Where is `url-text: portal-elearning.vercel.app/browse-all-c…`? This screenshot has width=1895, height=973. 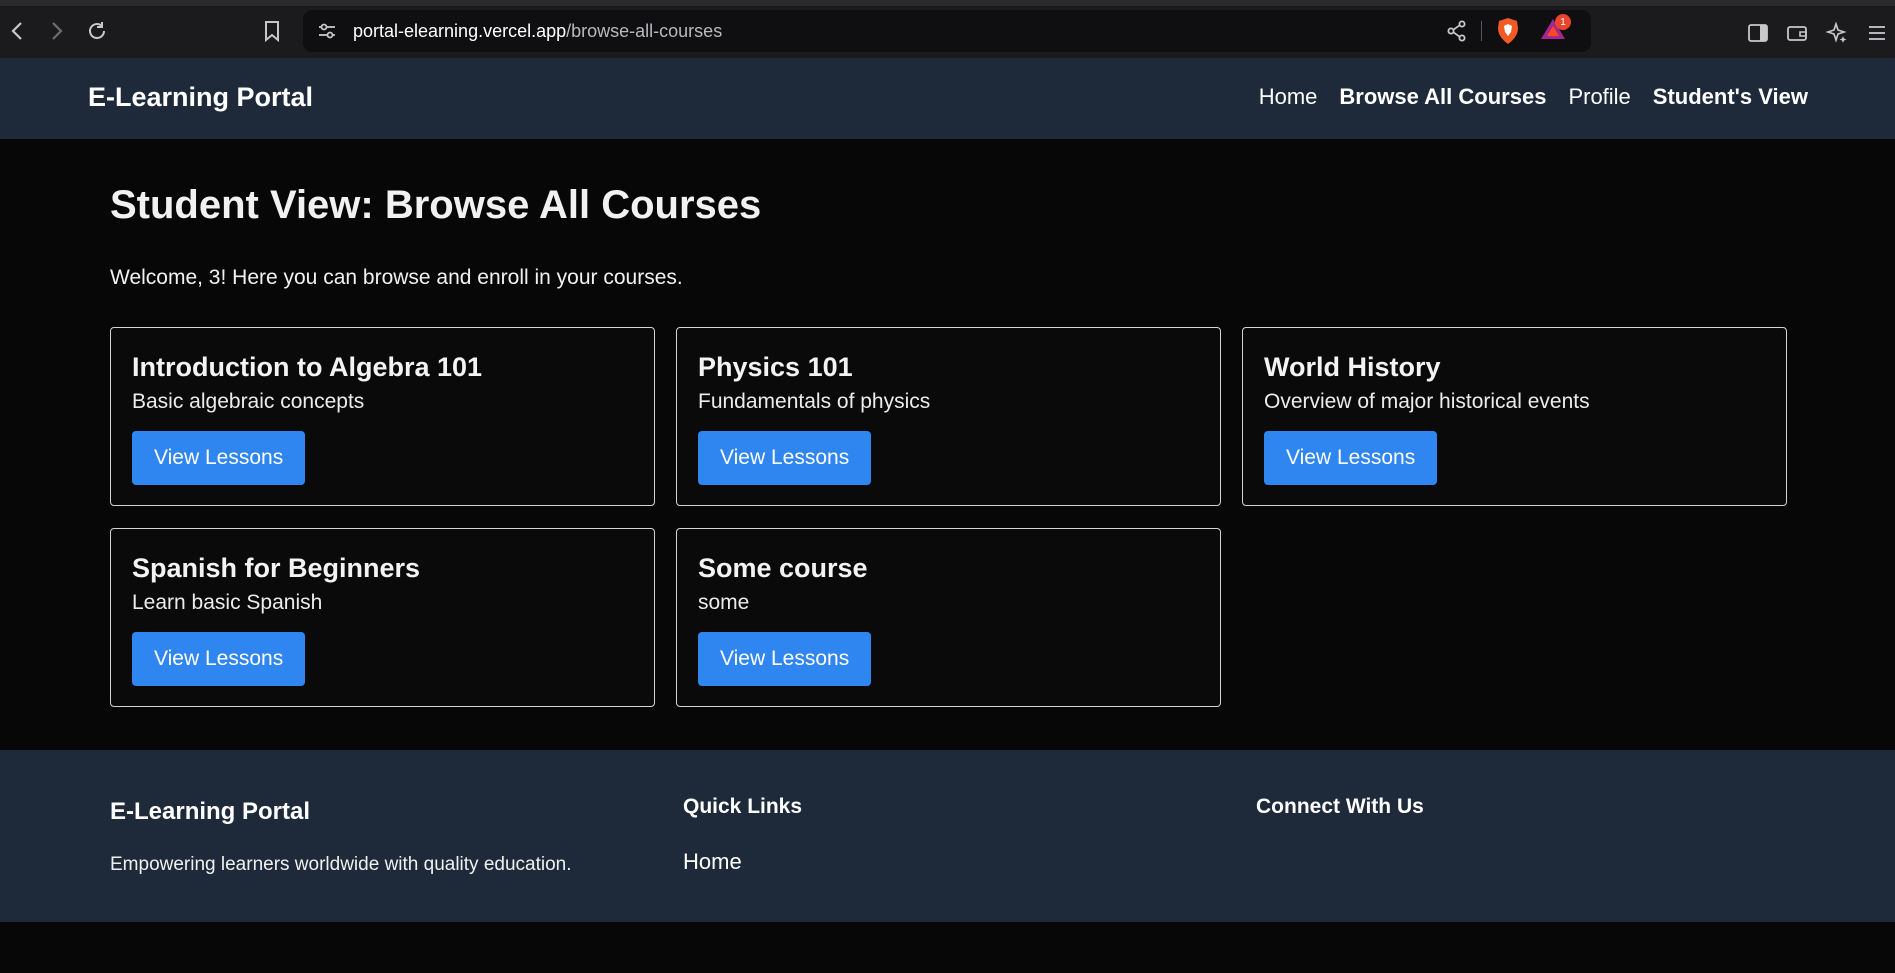 url-text: portal-elearning.vercel.app/browse-all-c… is located at coordinates (537, 31).